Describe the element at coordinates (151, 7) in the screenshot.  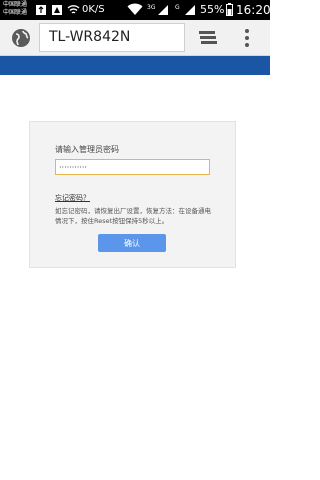
I see `network-type-1: 3G` at that location.